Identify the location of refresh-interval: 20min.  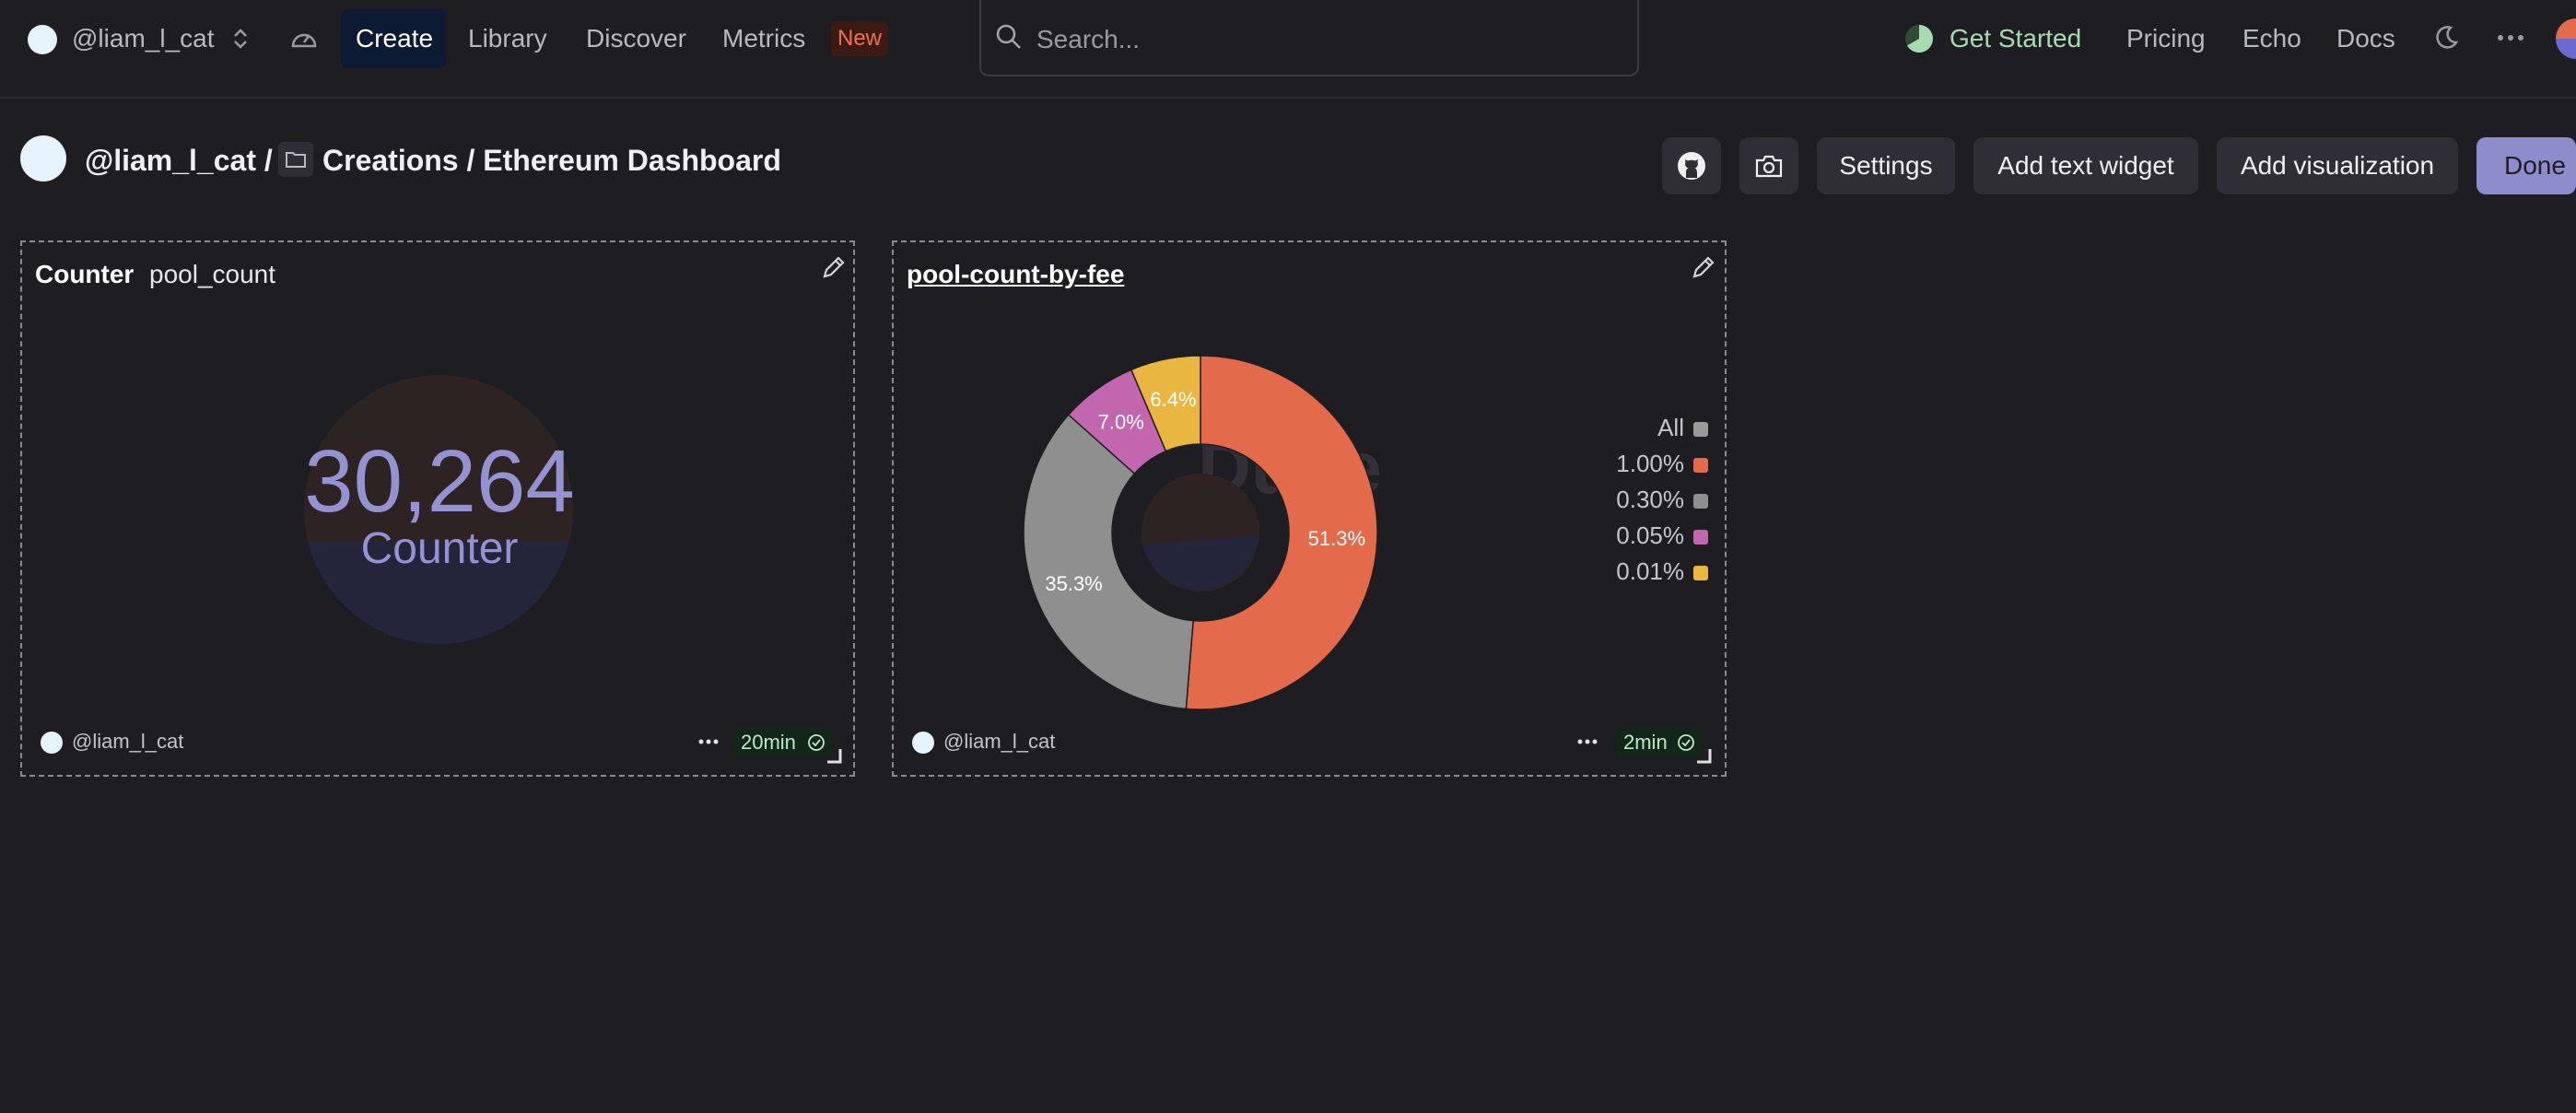
(768, 742).